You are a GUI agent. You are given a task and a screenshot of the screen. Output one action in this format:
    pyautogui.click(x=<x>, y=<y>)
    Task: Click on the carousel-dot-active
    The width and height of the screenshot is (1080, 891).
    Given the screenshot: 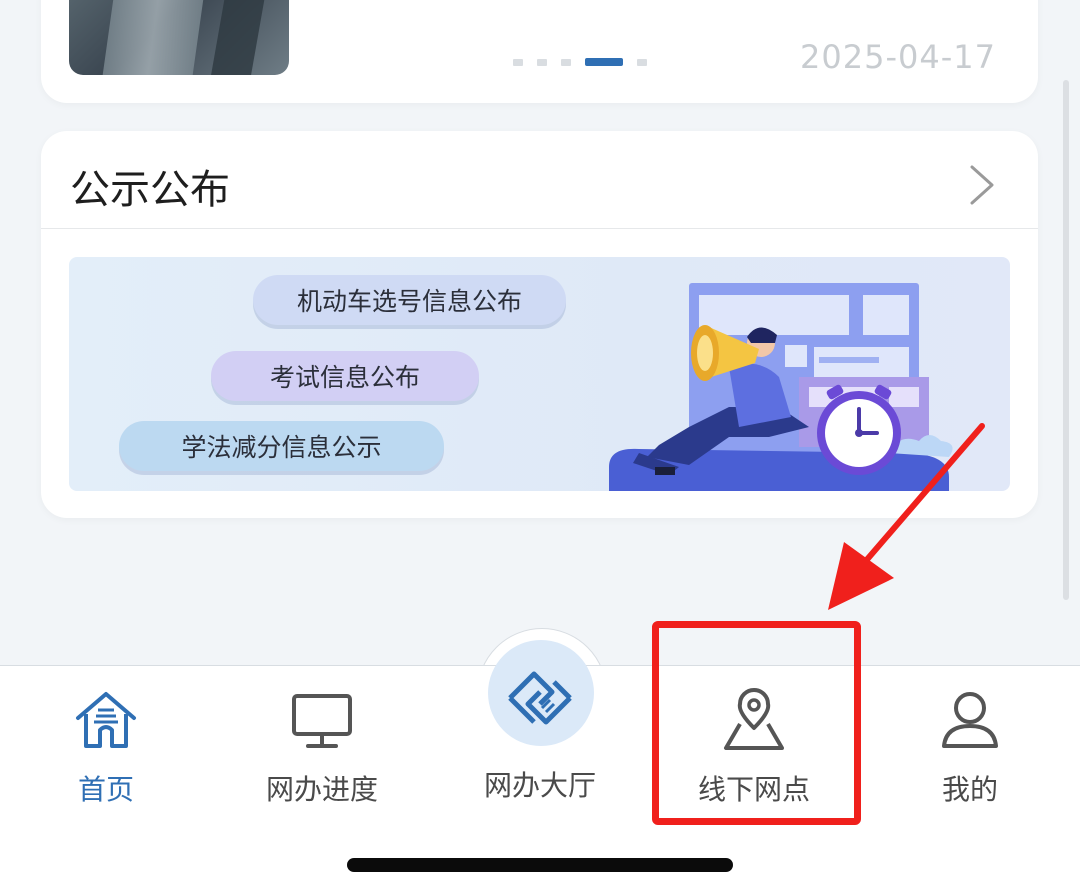 What is the action you would take?
    pyautogui.click(x=604, y=62)
    